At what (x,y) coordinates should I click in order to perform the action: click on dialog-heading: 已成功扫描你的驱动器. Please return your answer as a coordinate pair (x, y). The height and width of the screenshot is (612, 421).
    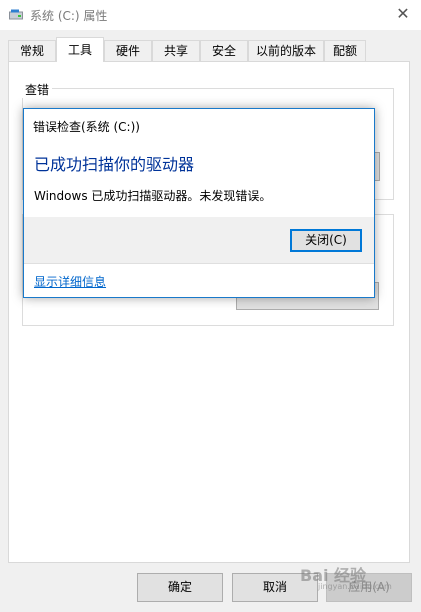
    Looking at the image, I should click on (114, 164).